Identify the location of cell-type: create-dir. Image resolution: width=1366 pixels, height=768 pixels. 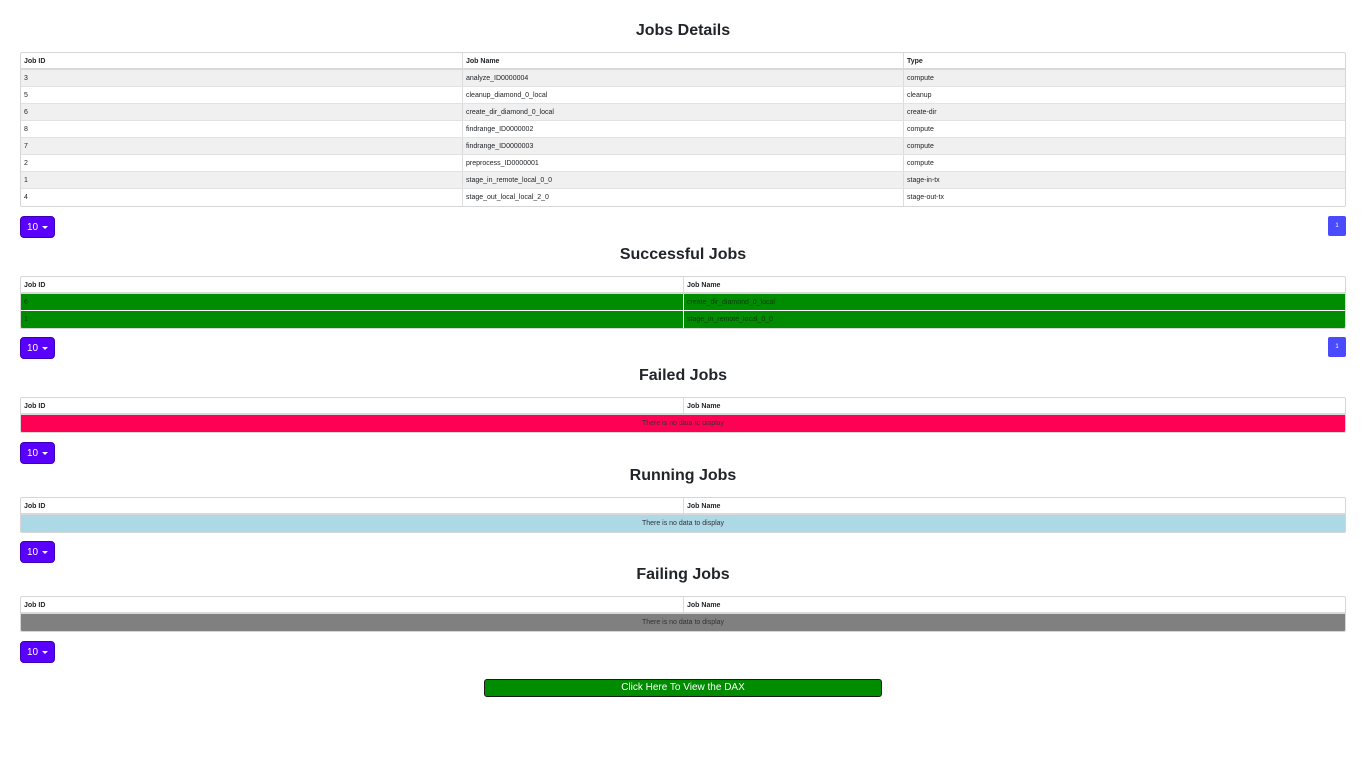
(922, 112).